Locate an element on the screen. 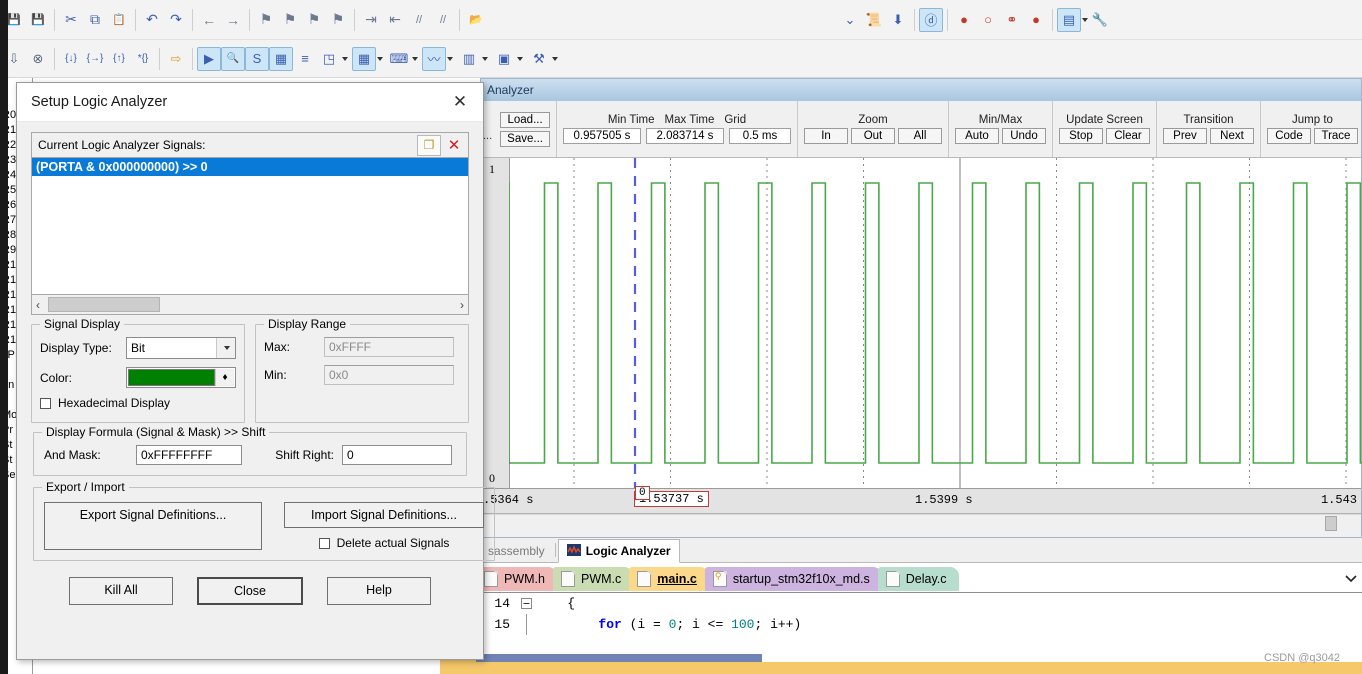 This screenshot has width=1362, height=674. system-viewer-icon: ▣ is located at coordinates (504, 59).